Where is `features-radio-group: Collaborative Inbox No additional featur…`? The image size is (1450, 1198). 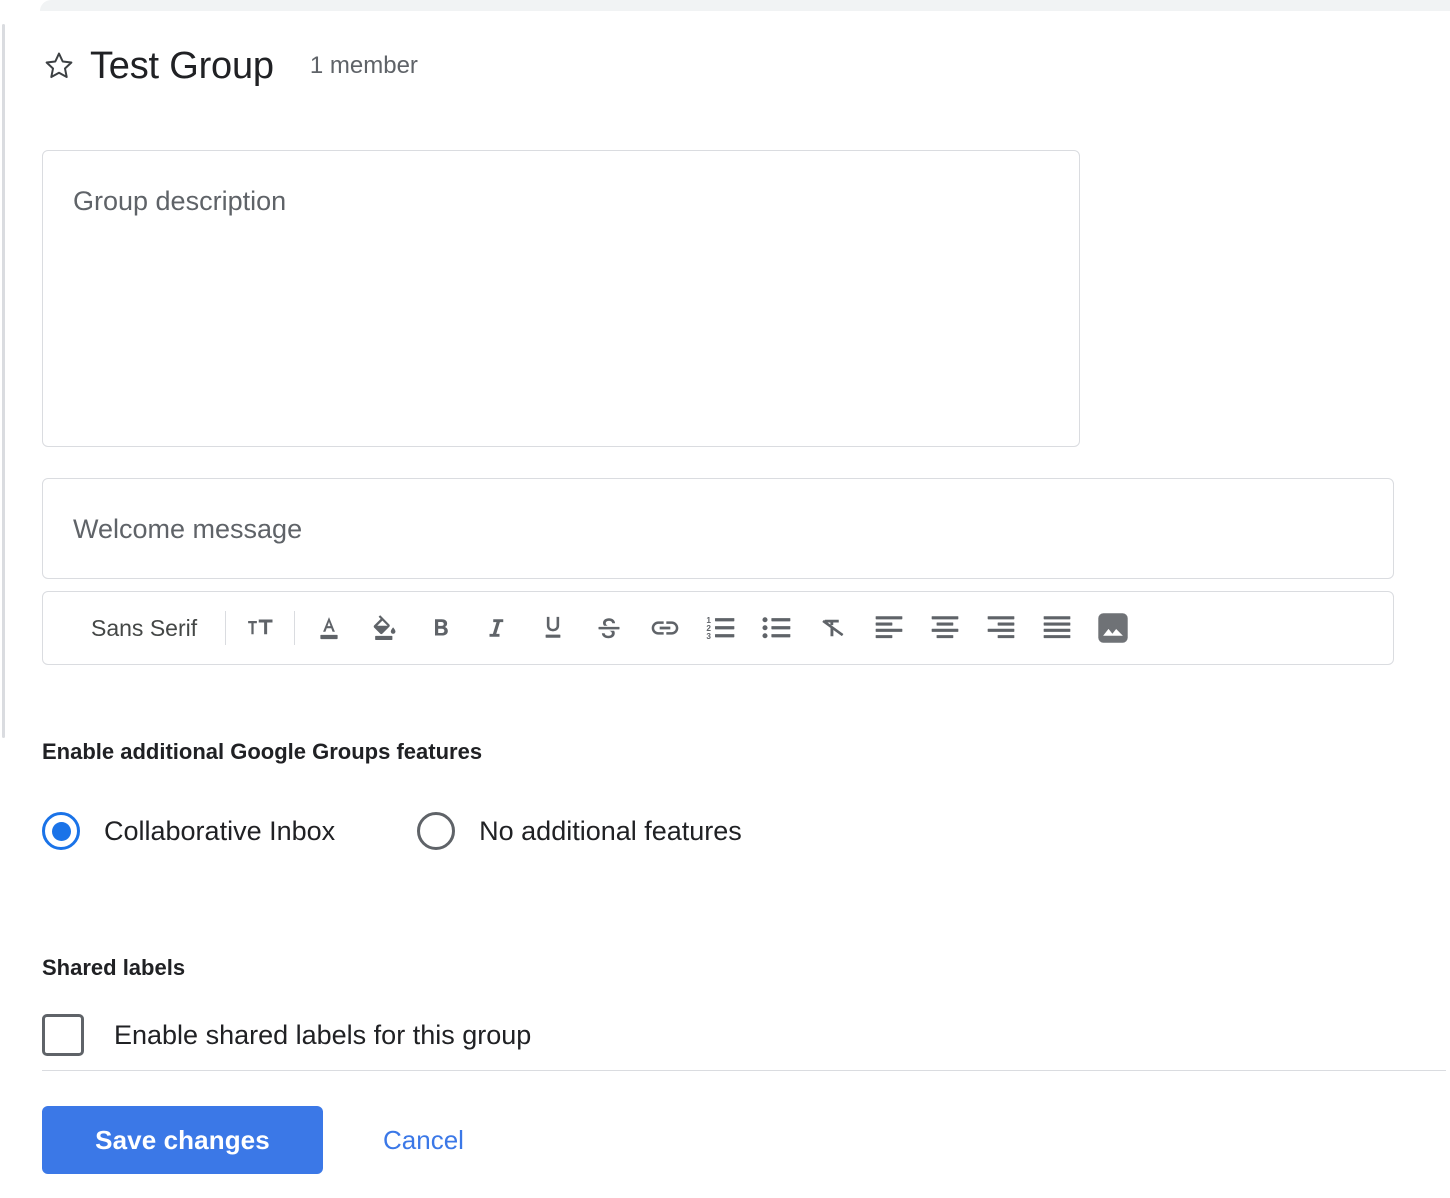
features-radio-group: Collaborative Inbox No additional featur… is located at coordinates (392, 831).